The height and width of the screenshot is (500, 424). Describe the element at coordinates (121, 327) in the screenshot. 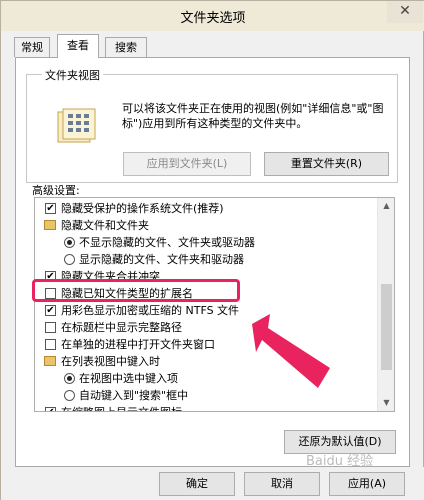

I see `list-item-label: 在标题栏中显示完整路径` at that location.